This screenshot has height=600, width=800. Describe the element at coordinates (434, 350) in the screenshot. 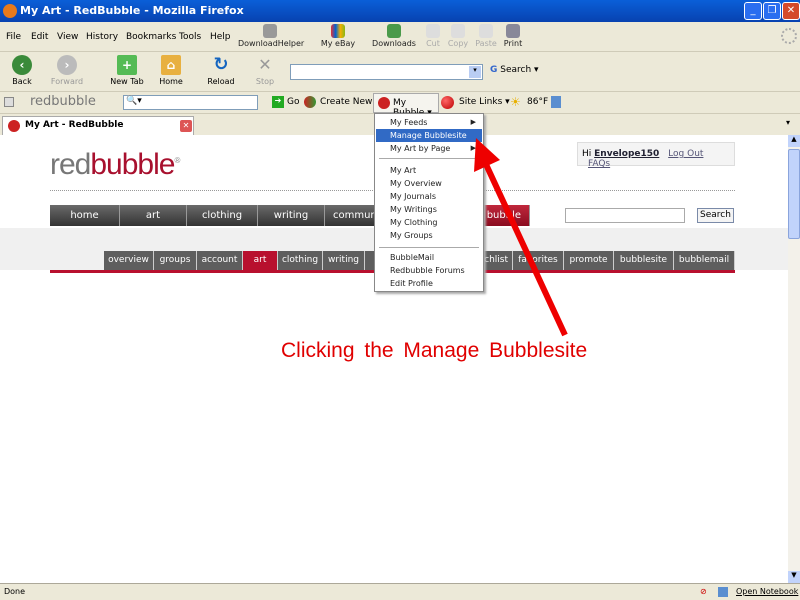

I see `annotation-text: Clicking the Manage Bubblesite` at that location.